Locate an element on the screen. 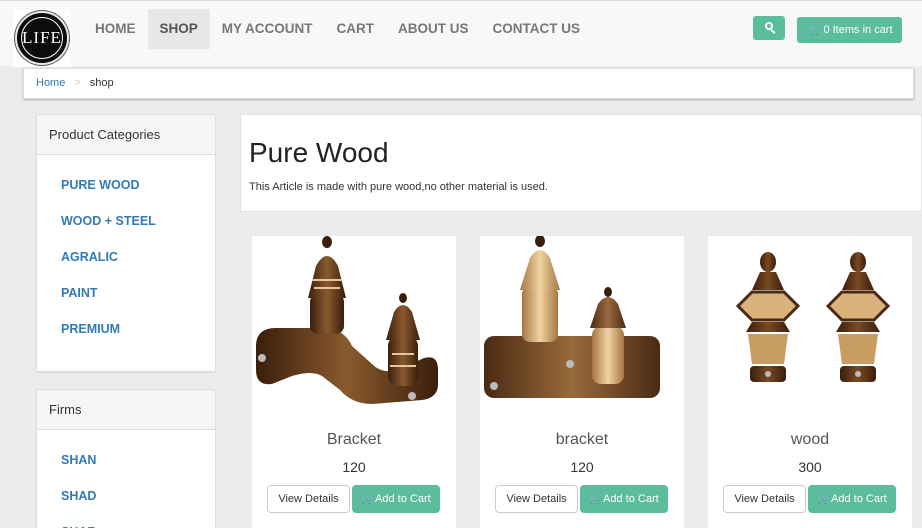 The height and width of the screenshot is (528, 922). category-title: Pure Wood is located at coordinates (319, 152).